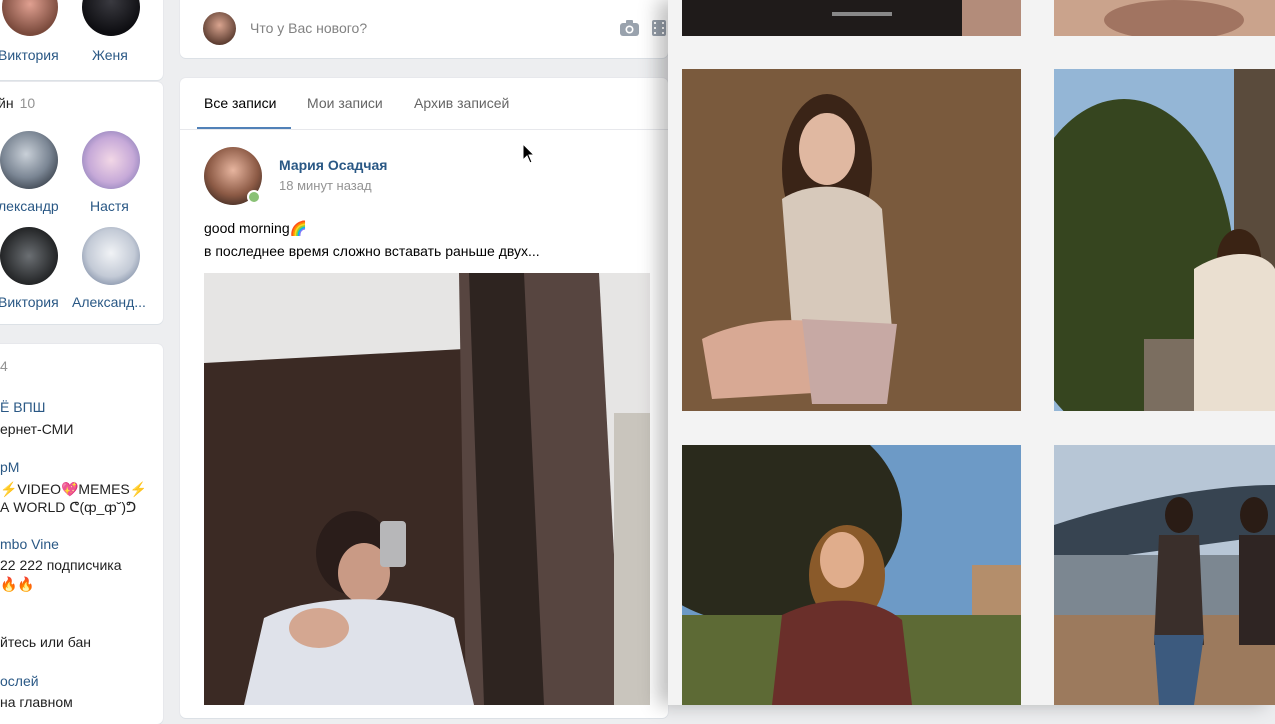 The width and height of the screenshot is (1275, 724). I want to click on composer-avatar, so click(219, 28).